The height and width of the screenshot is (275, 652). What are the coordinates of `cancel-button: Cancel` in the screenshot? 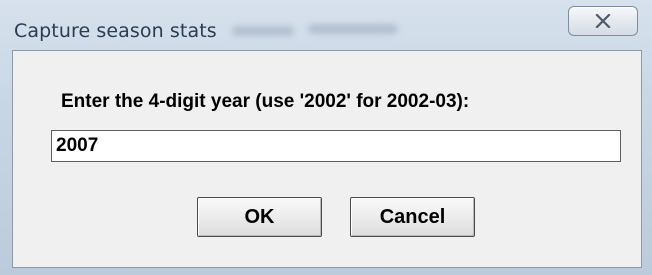 It's located at (412, 217).